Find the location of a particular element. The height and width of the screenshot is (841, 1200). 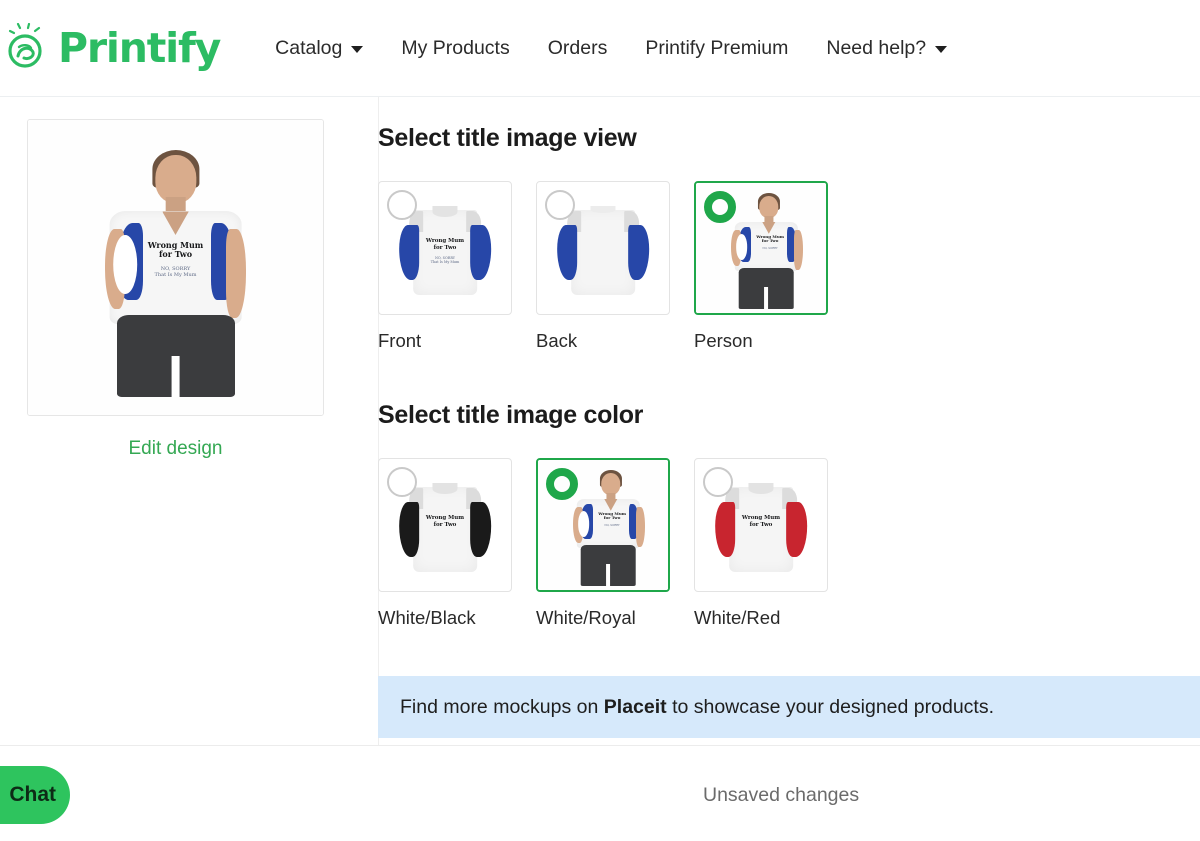

nav-label-need-help: Need help? is located at coordinates (876, 47).